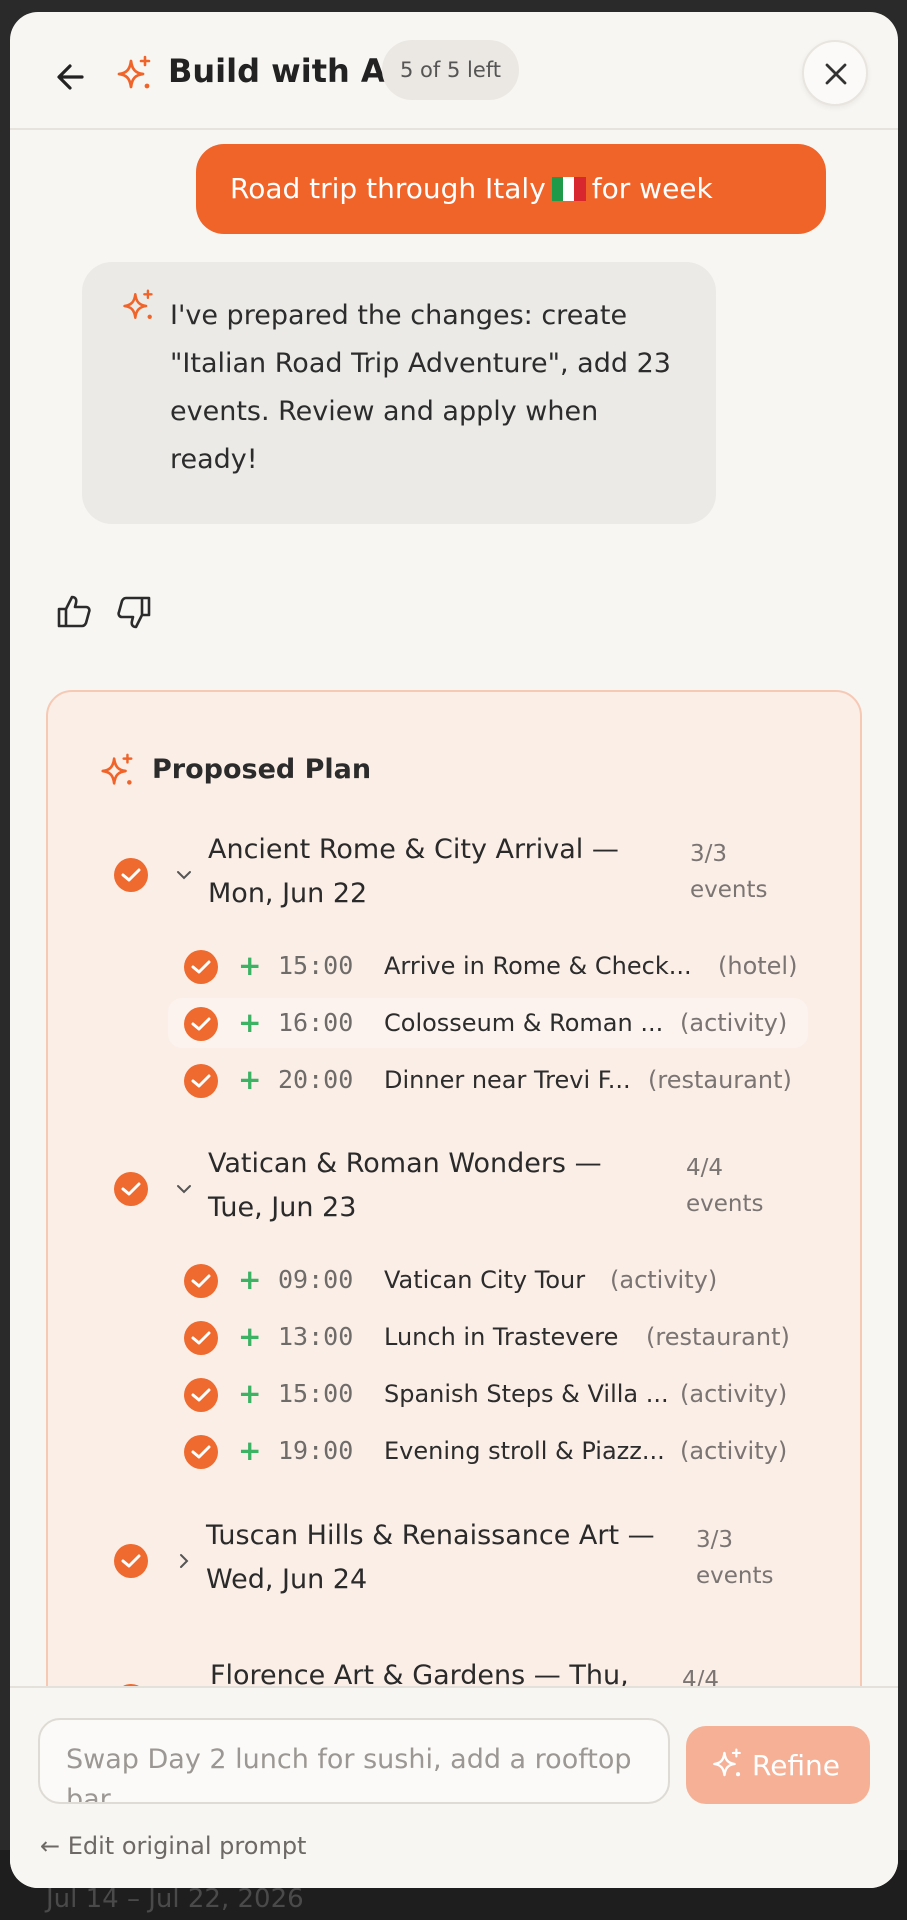 Image resolution: width=907 pixels, height=1920 pixels. Describe the element at coordinates (316, 1279) in the screenshot. I see `event-time: 09:00` at that location.